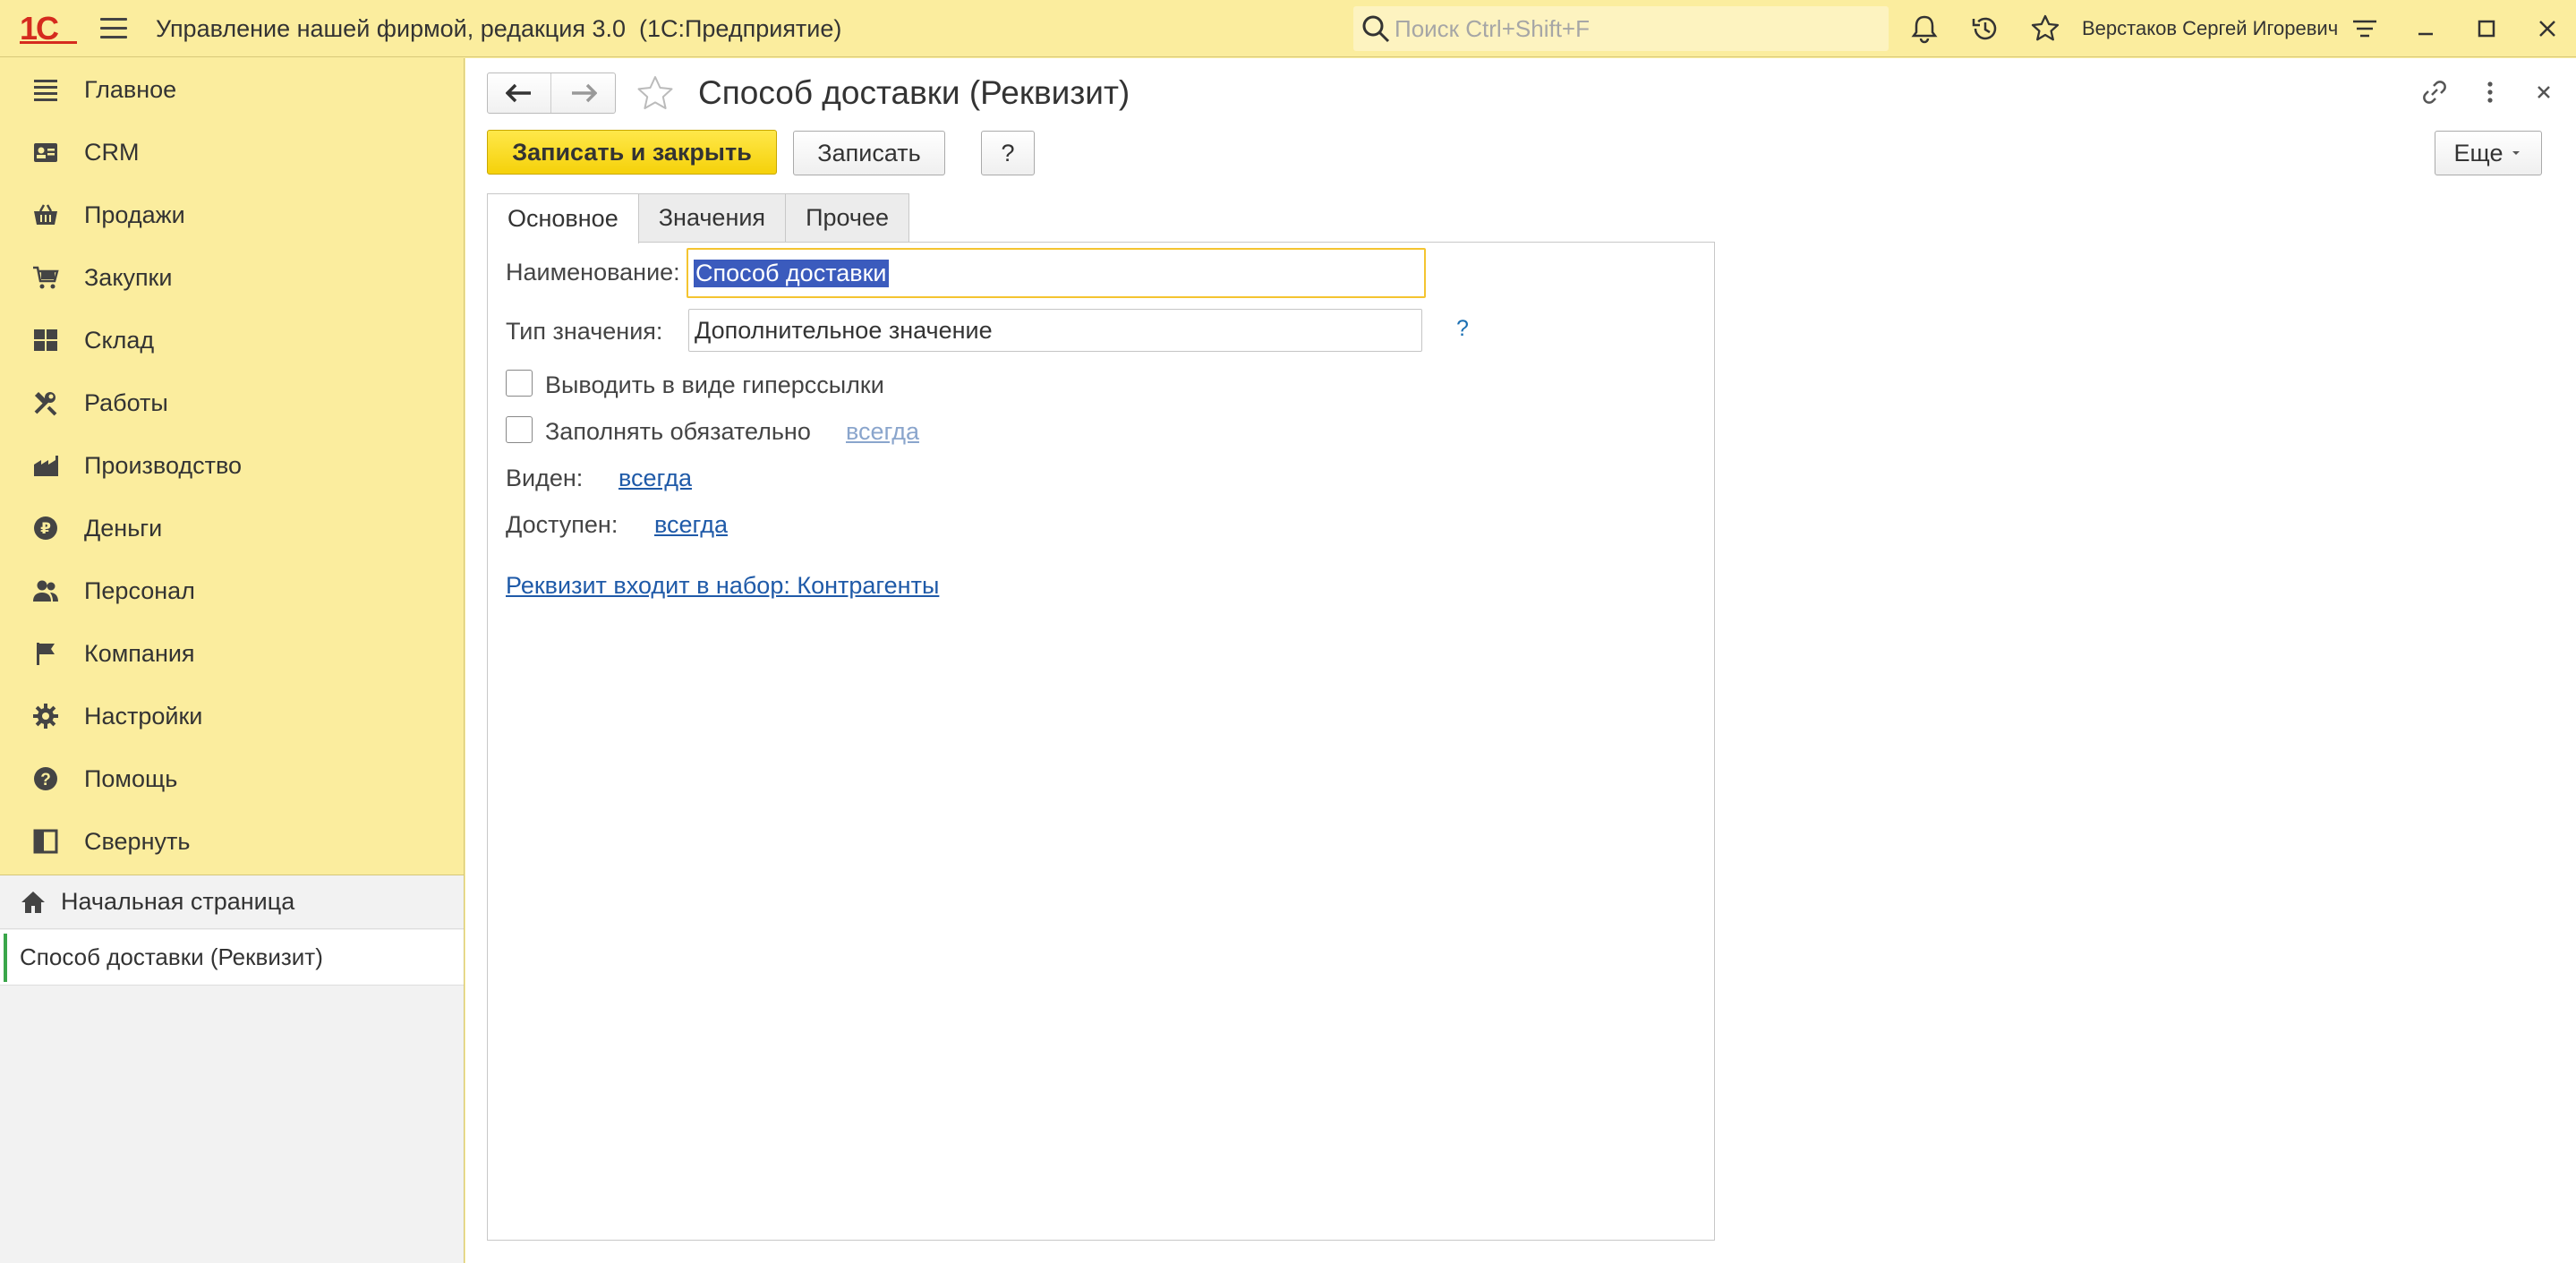  I want to click on attribute-set-link: Реквизит входит в набор: Контрагенты, so click(722, 586).